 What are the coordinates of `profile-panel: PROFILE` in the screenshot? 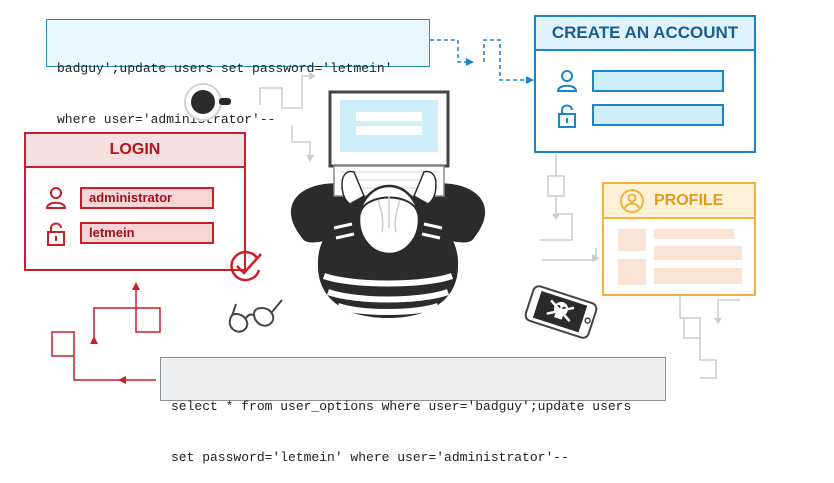 It's located at (679, 239).